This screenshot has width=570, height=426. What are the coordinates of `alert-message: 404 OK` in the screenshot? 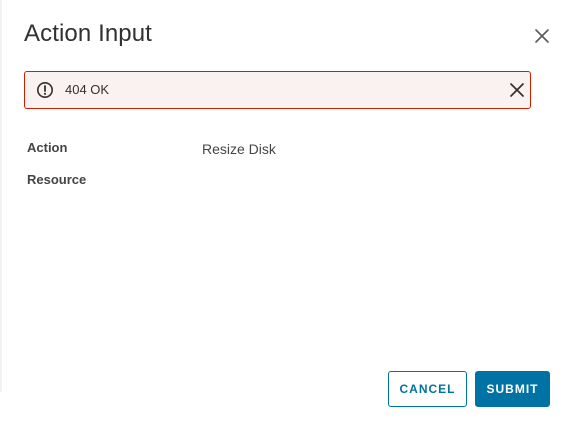 It's located at (87, 89).